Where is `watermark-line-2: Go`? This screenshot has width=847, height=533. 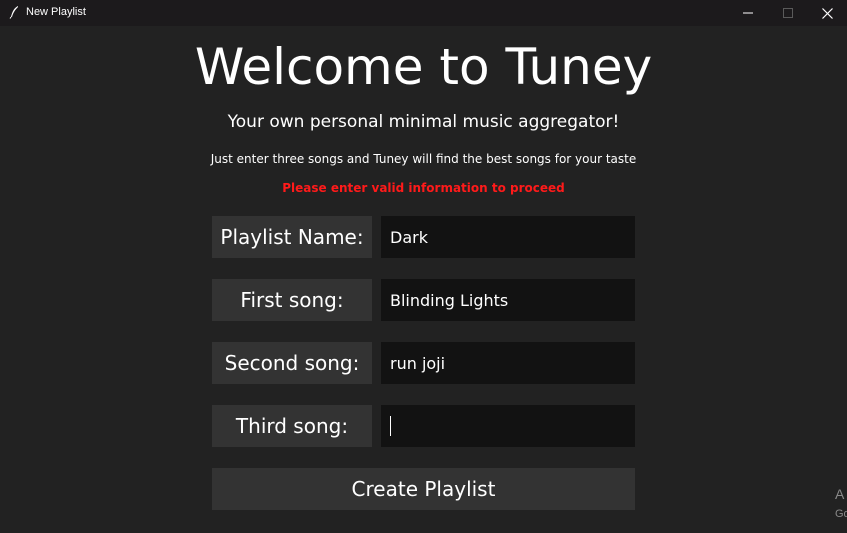 watermark-line-2: Go is located at coordinates (841, 514).